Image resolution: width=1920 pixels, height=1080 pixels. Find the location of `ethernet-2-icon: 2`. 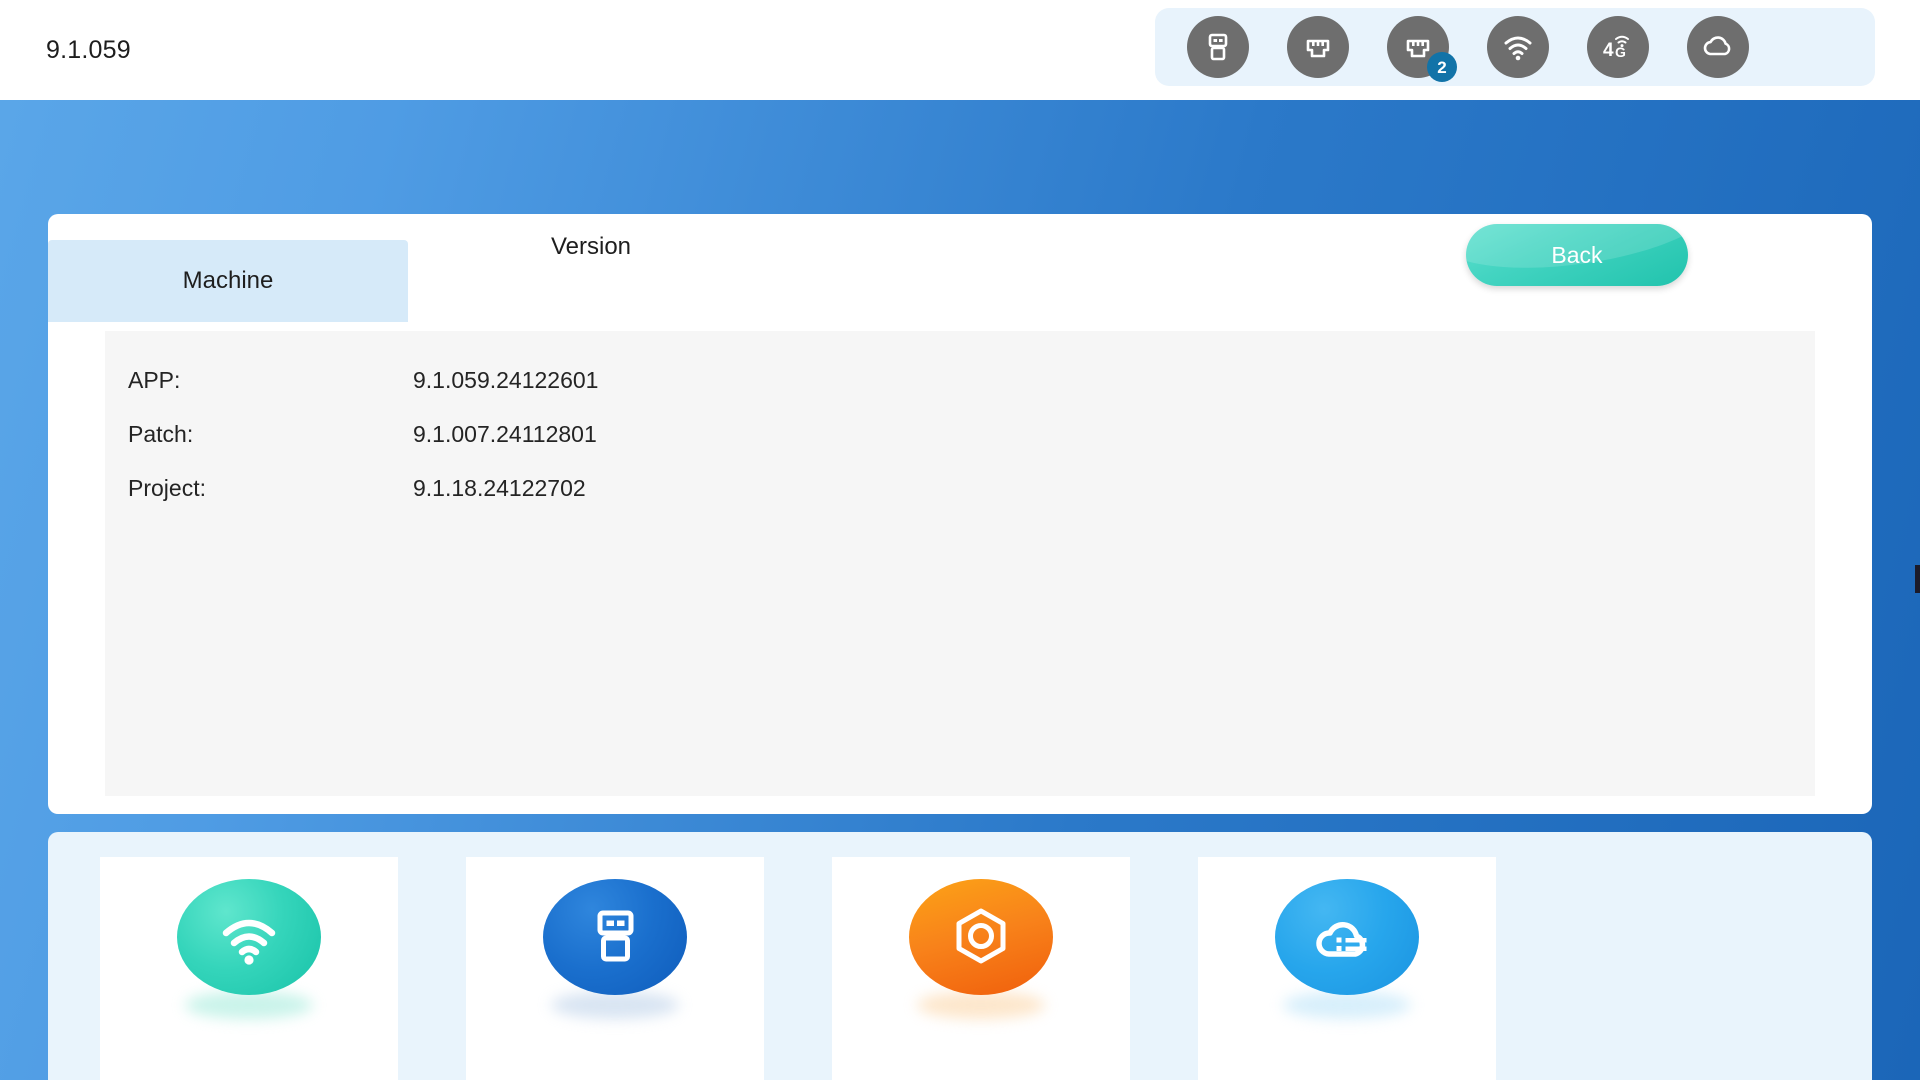

ethernet-2-icon: 2 is located at coordinates (1422, 49).